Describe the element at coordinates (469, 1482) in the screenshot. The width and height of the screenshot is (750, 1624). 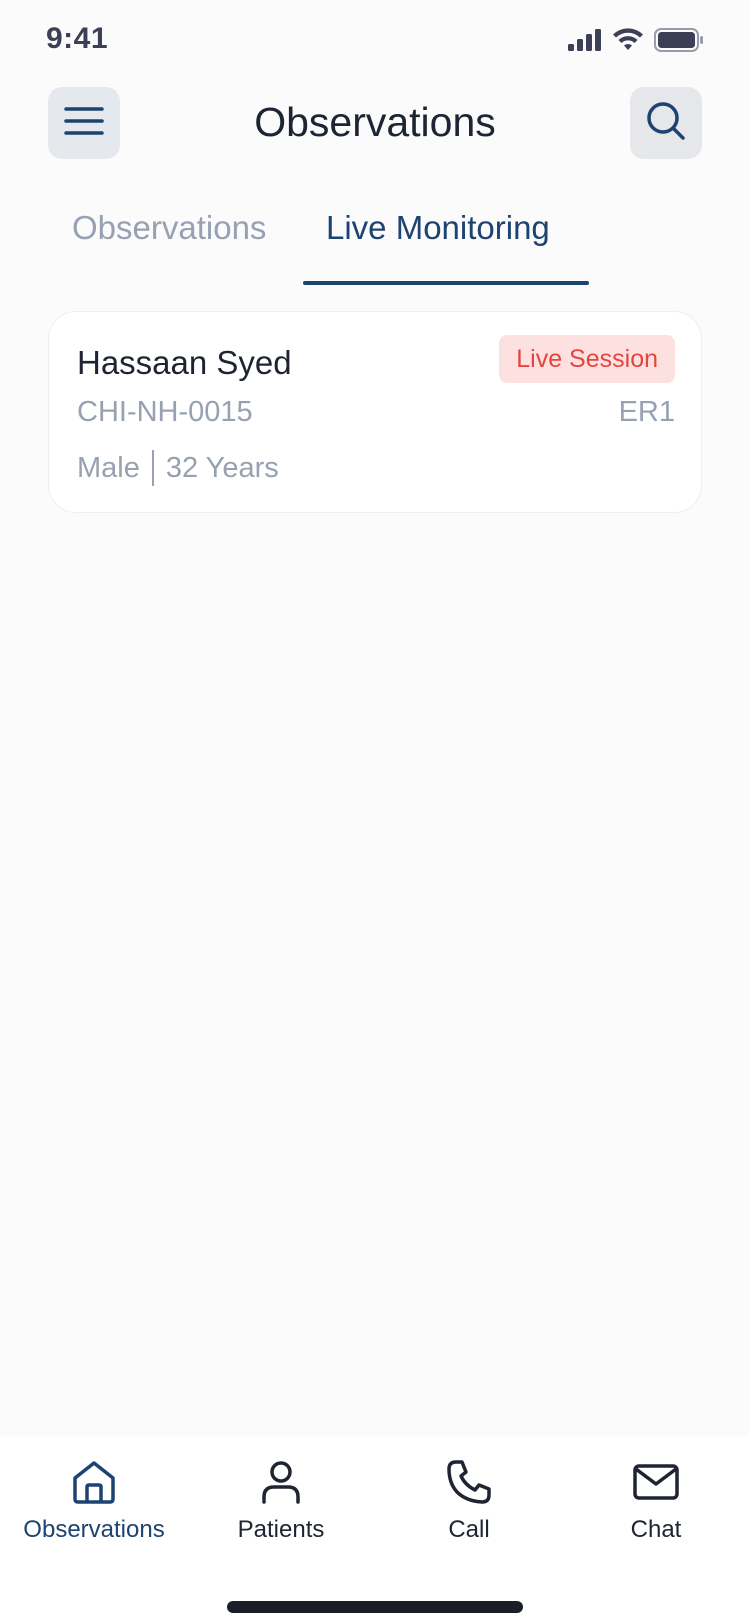
I see `phone-icon` at that location.